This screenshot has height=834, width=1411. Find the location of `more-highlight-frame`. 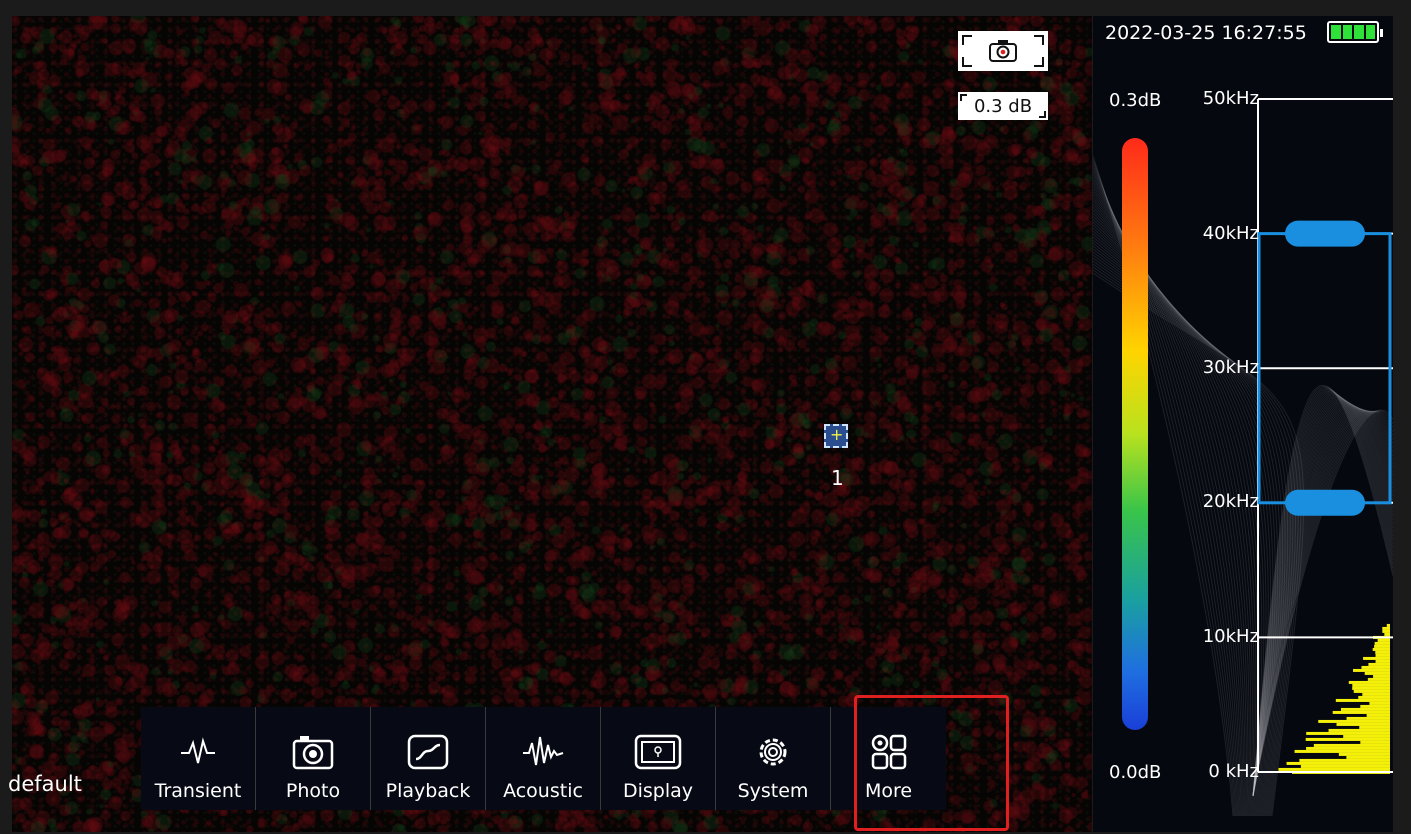

more-highlight-frame is located at coordinates (931, 763).